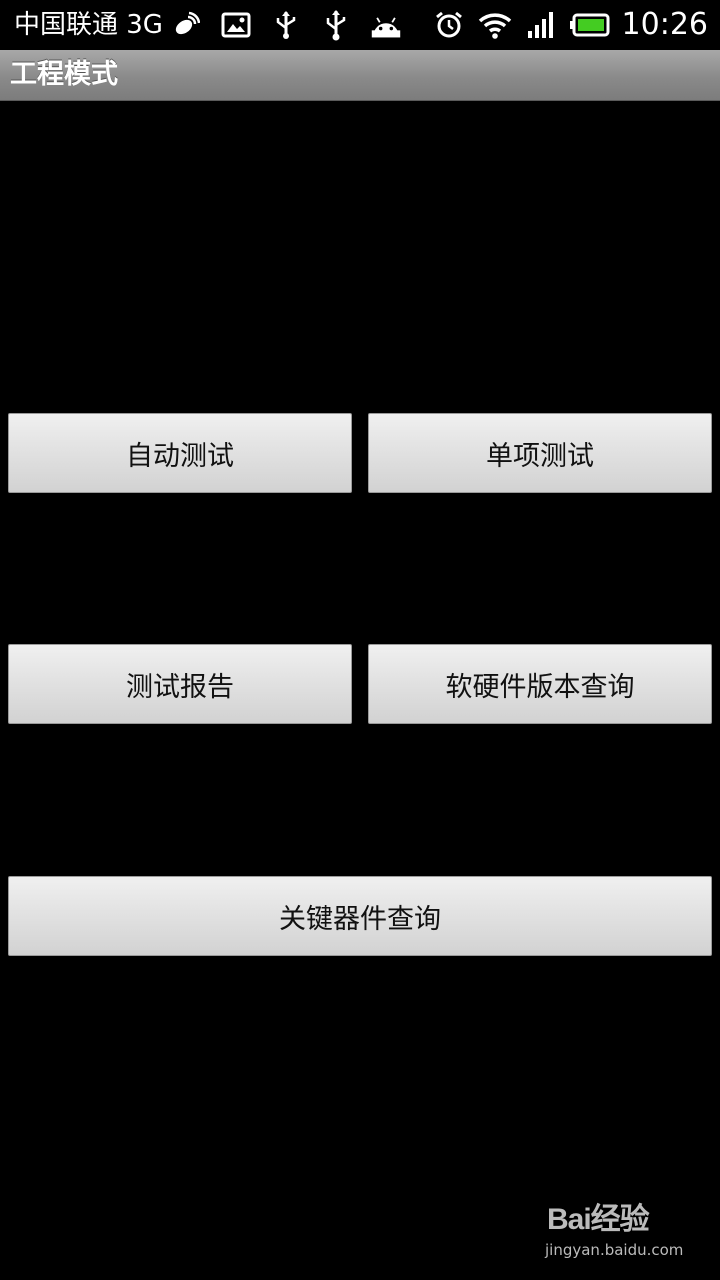 This screenshot has width=720, height=1280. Describe the element at coordinates (614, 1250) in the screenshot. I see `watermark-url: jingyan.baidu.com` at that location.